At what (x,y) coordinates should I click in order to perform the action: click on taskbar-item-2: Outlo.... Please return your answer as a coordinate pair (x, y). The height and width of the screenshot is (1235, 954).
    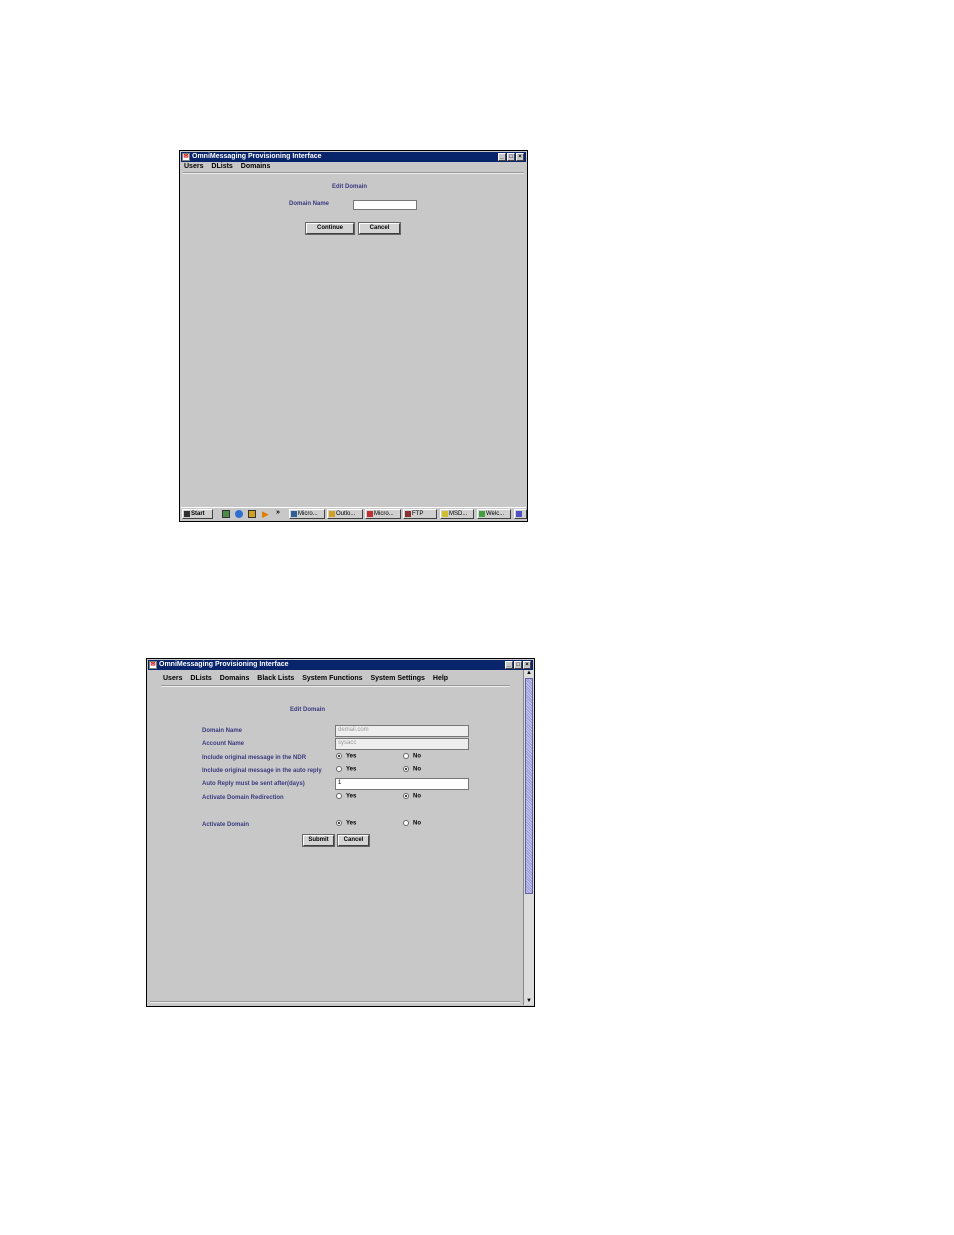
    Looking at the image, I should click on (345, 514).